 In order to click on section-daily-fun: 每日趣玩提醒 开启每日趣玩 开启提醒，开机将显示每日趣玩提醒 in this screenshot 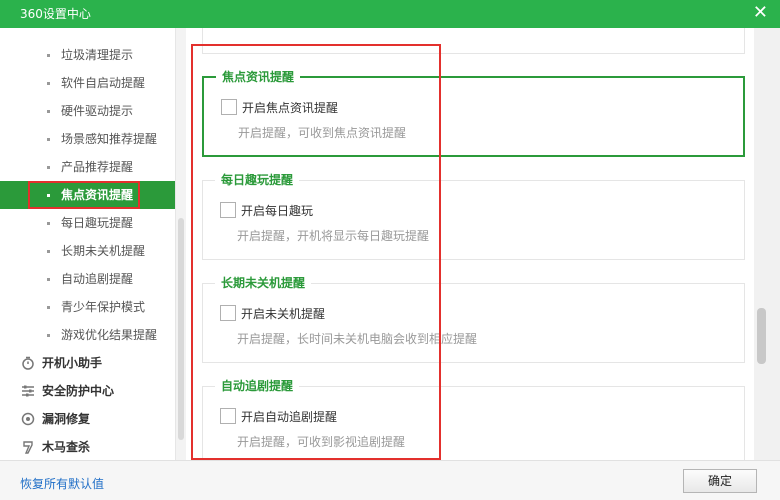, I will do `click(473, 216)`.